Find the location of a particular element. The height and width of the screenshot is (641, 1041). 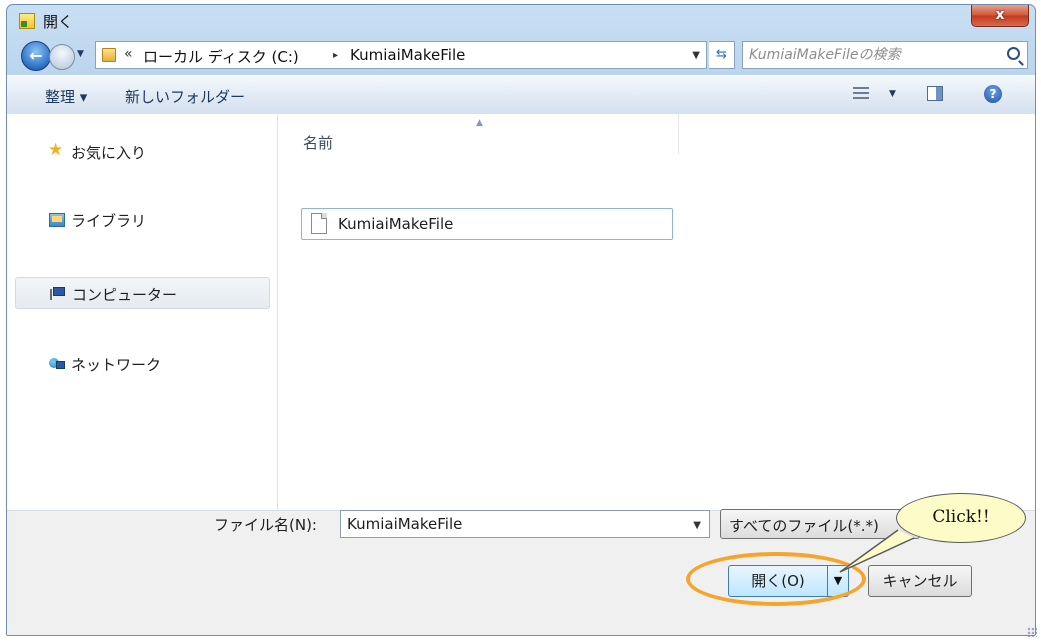

nav-item-label: コンピューター is located at coordinates (125, 295).